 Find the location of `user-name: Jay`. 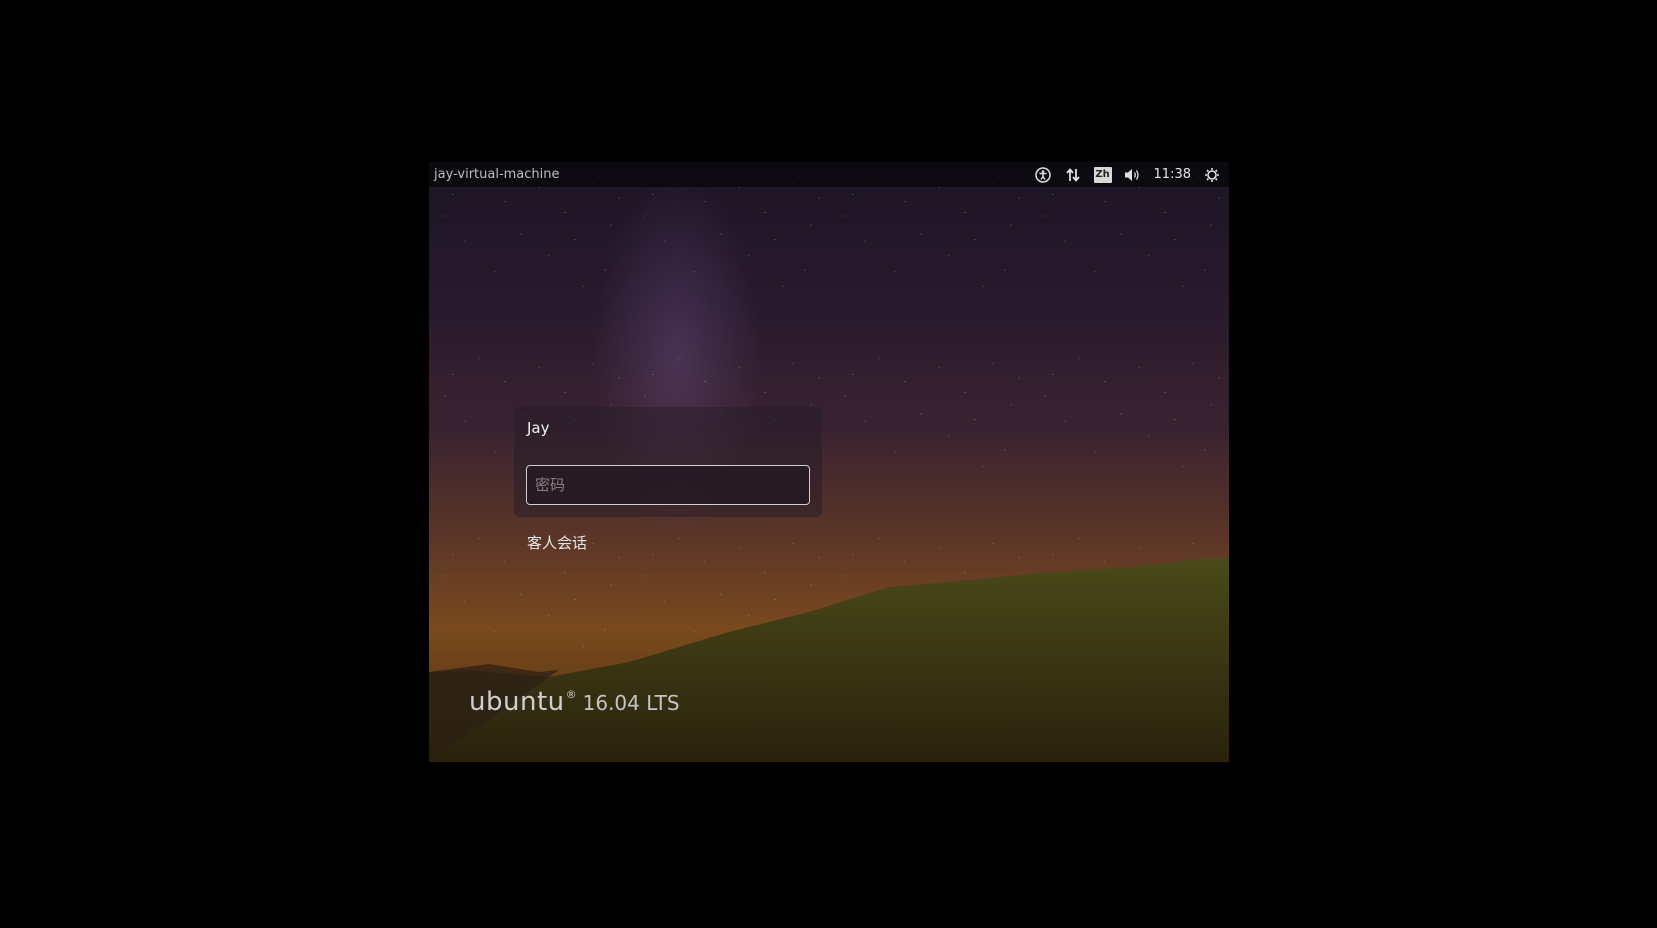

user-name: Jay is located at coordinates (538, 428).